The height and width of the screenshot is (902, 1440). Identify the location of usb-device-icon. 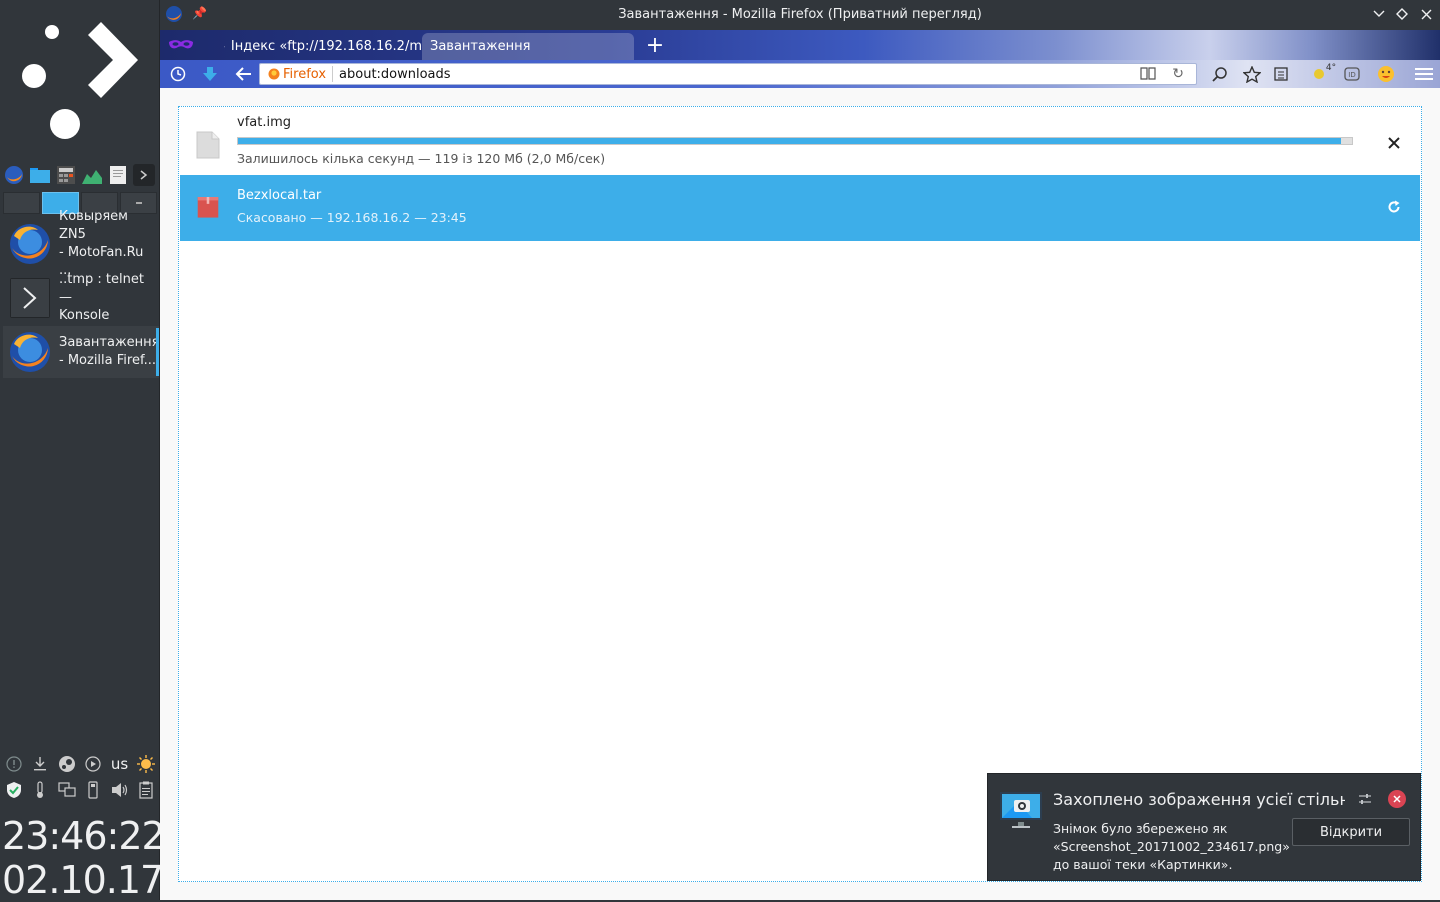
(93, 790).